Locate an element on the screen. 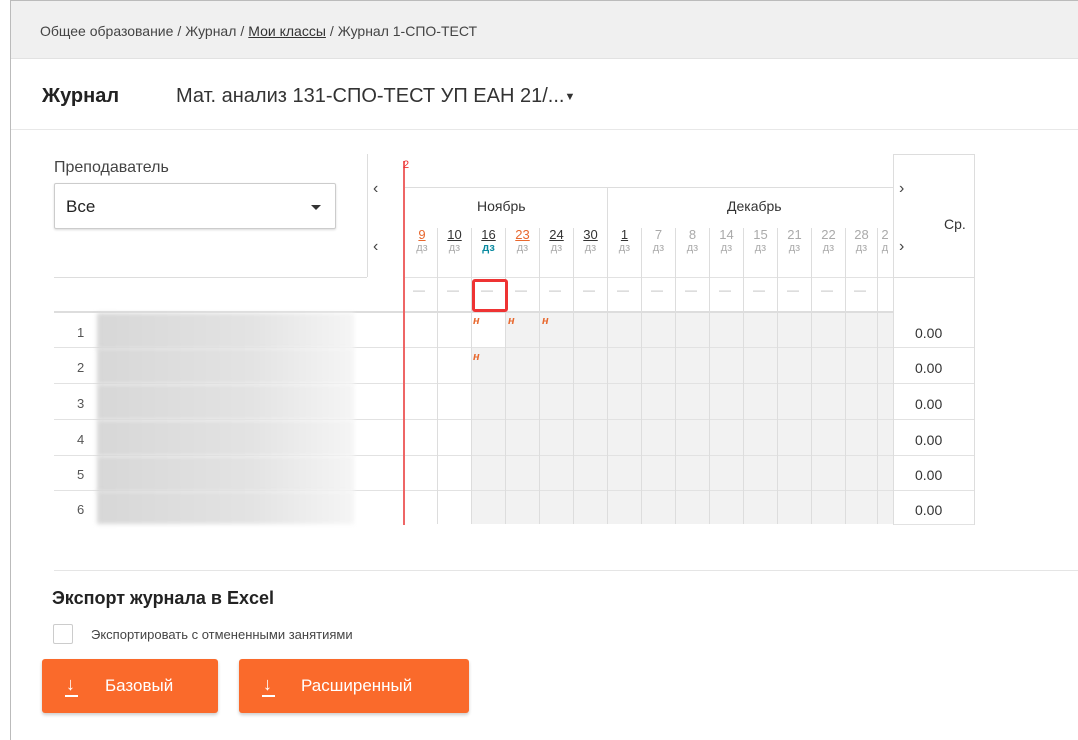 The height and width of the screenshot is (740, 1078). date-day: 9 is located at coordinates (422, 234).